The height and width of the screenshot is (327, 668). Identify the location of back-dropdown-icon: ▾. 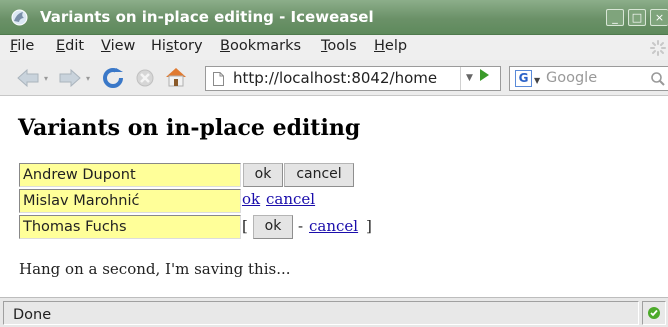
(46, 78).